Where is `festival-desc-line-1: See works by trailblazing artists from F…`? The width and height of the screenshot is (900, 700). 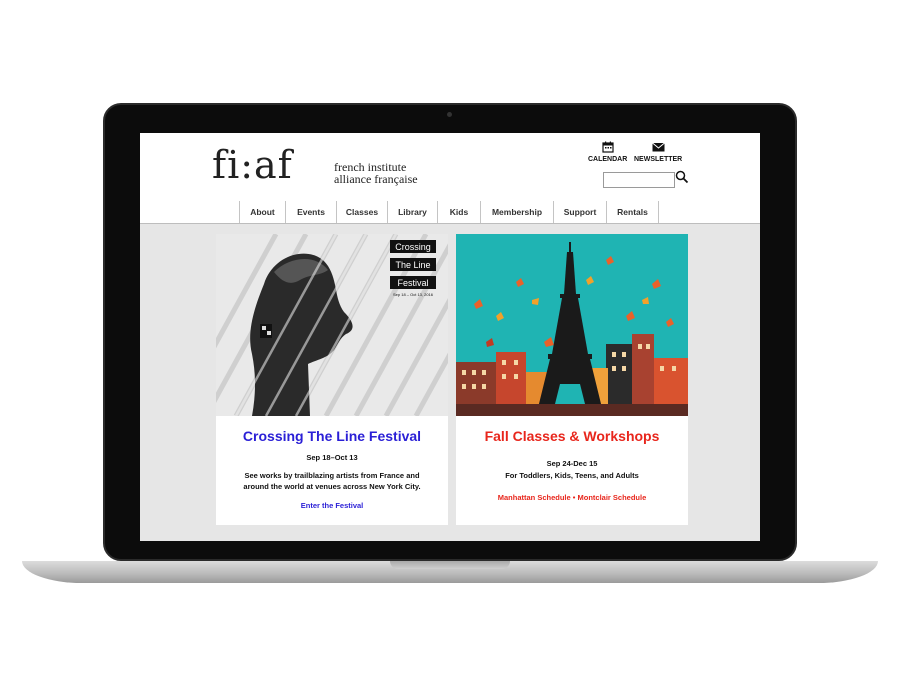 festival-desc-line-1: See works by trailblazing artists from F… is located at coordinates (332, 475).